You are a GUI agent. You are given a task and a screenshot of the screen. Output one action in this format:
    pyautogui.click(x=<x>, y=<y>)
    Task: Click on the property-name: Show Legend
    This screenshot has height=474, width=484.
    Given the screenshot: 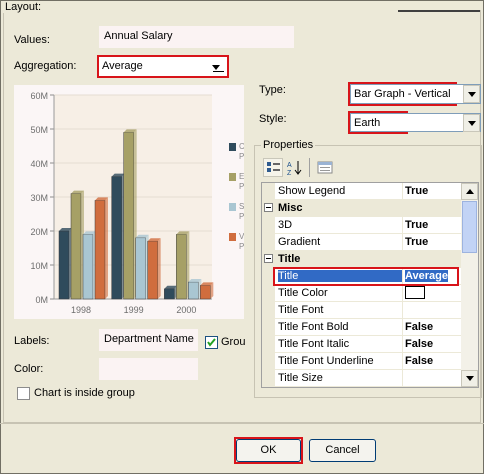 What is the action you would take?
    pyautogui.click(x=312, y=191)
    